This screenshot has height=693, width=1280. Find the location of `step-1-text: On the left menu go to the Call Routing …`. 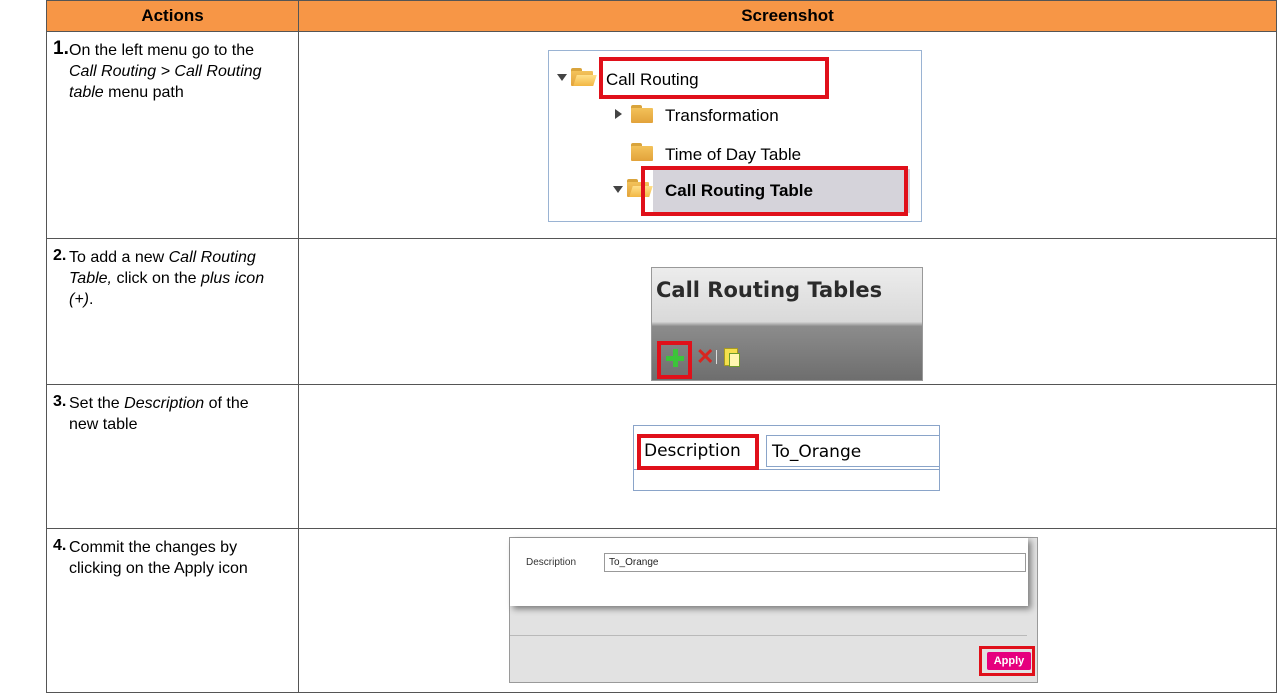

step-1-text: On the left menu go to the Call Routing … is located at coordinates (169, 71).